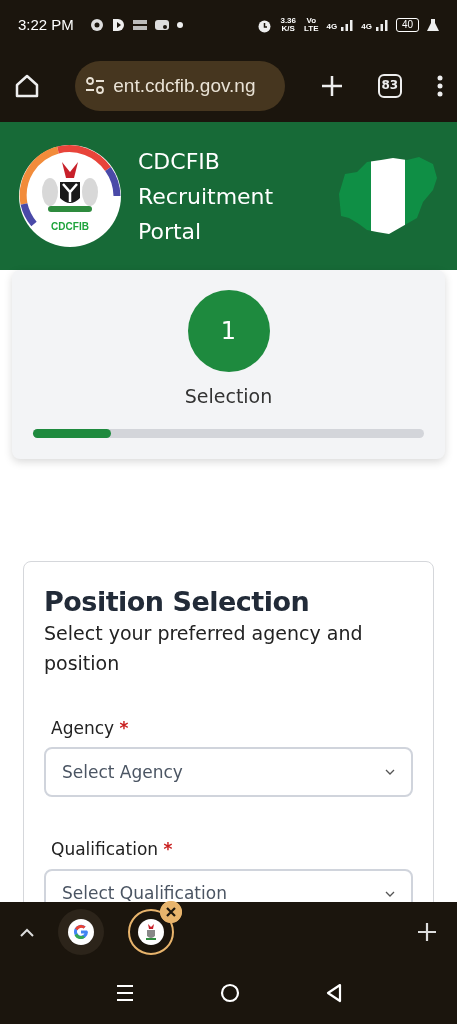  What do you see at coordinates (229, 993) in the screenshot?
I see `home-button-icon` at bounding box center [229, 993].